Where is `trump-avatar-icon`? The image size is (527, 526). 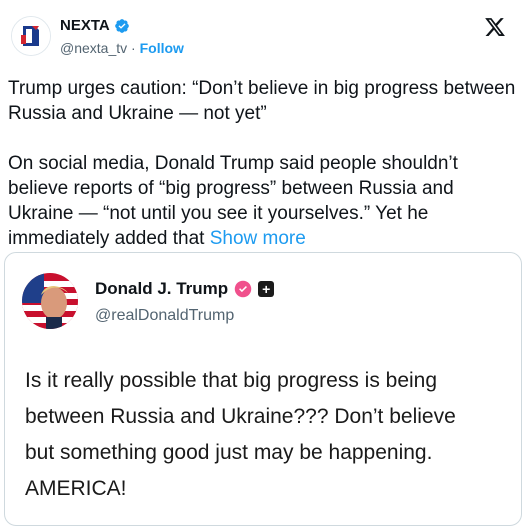
trump-avatar-icon is located at coordinates (50, 301).